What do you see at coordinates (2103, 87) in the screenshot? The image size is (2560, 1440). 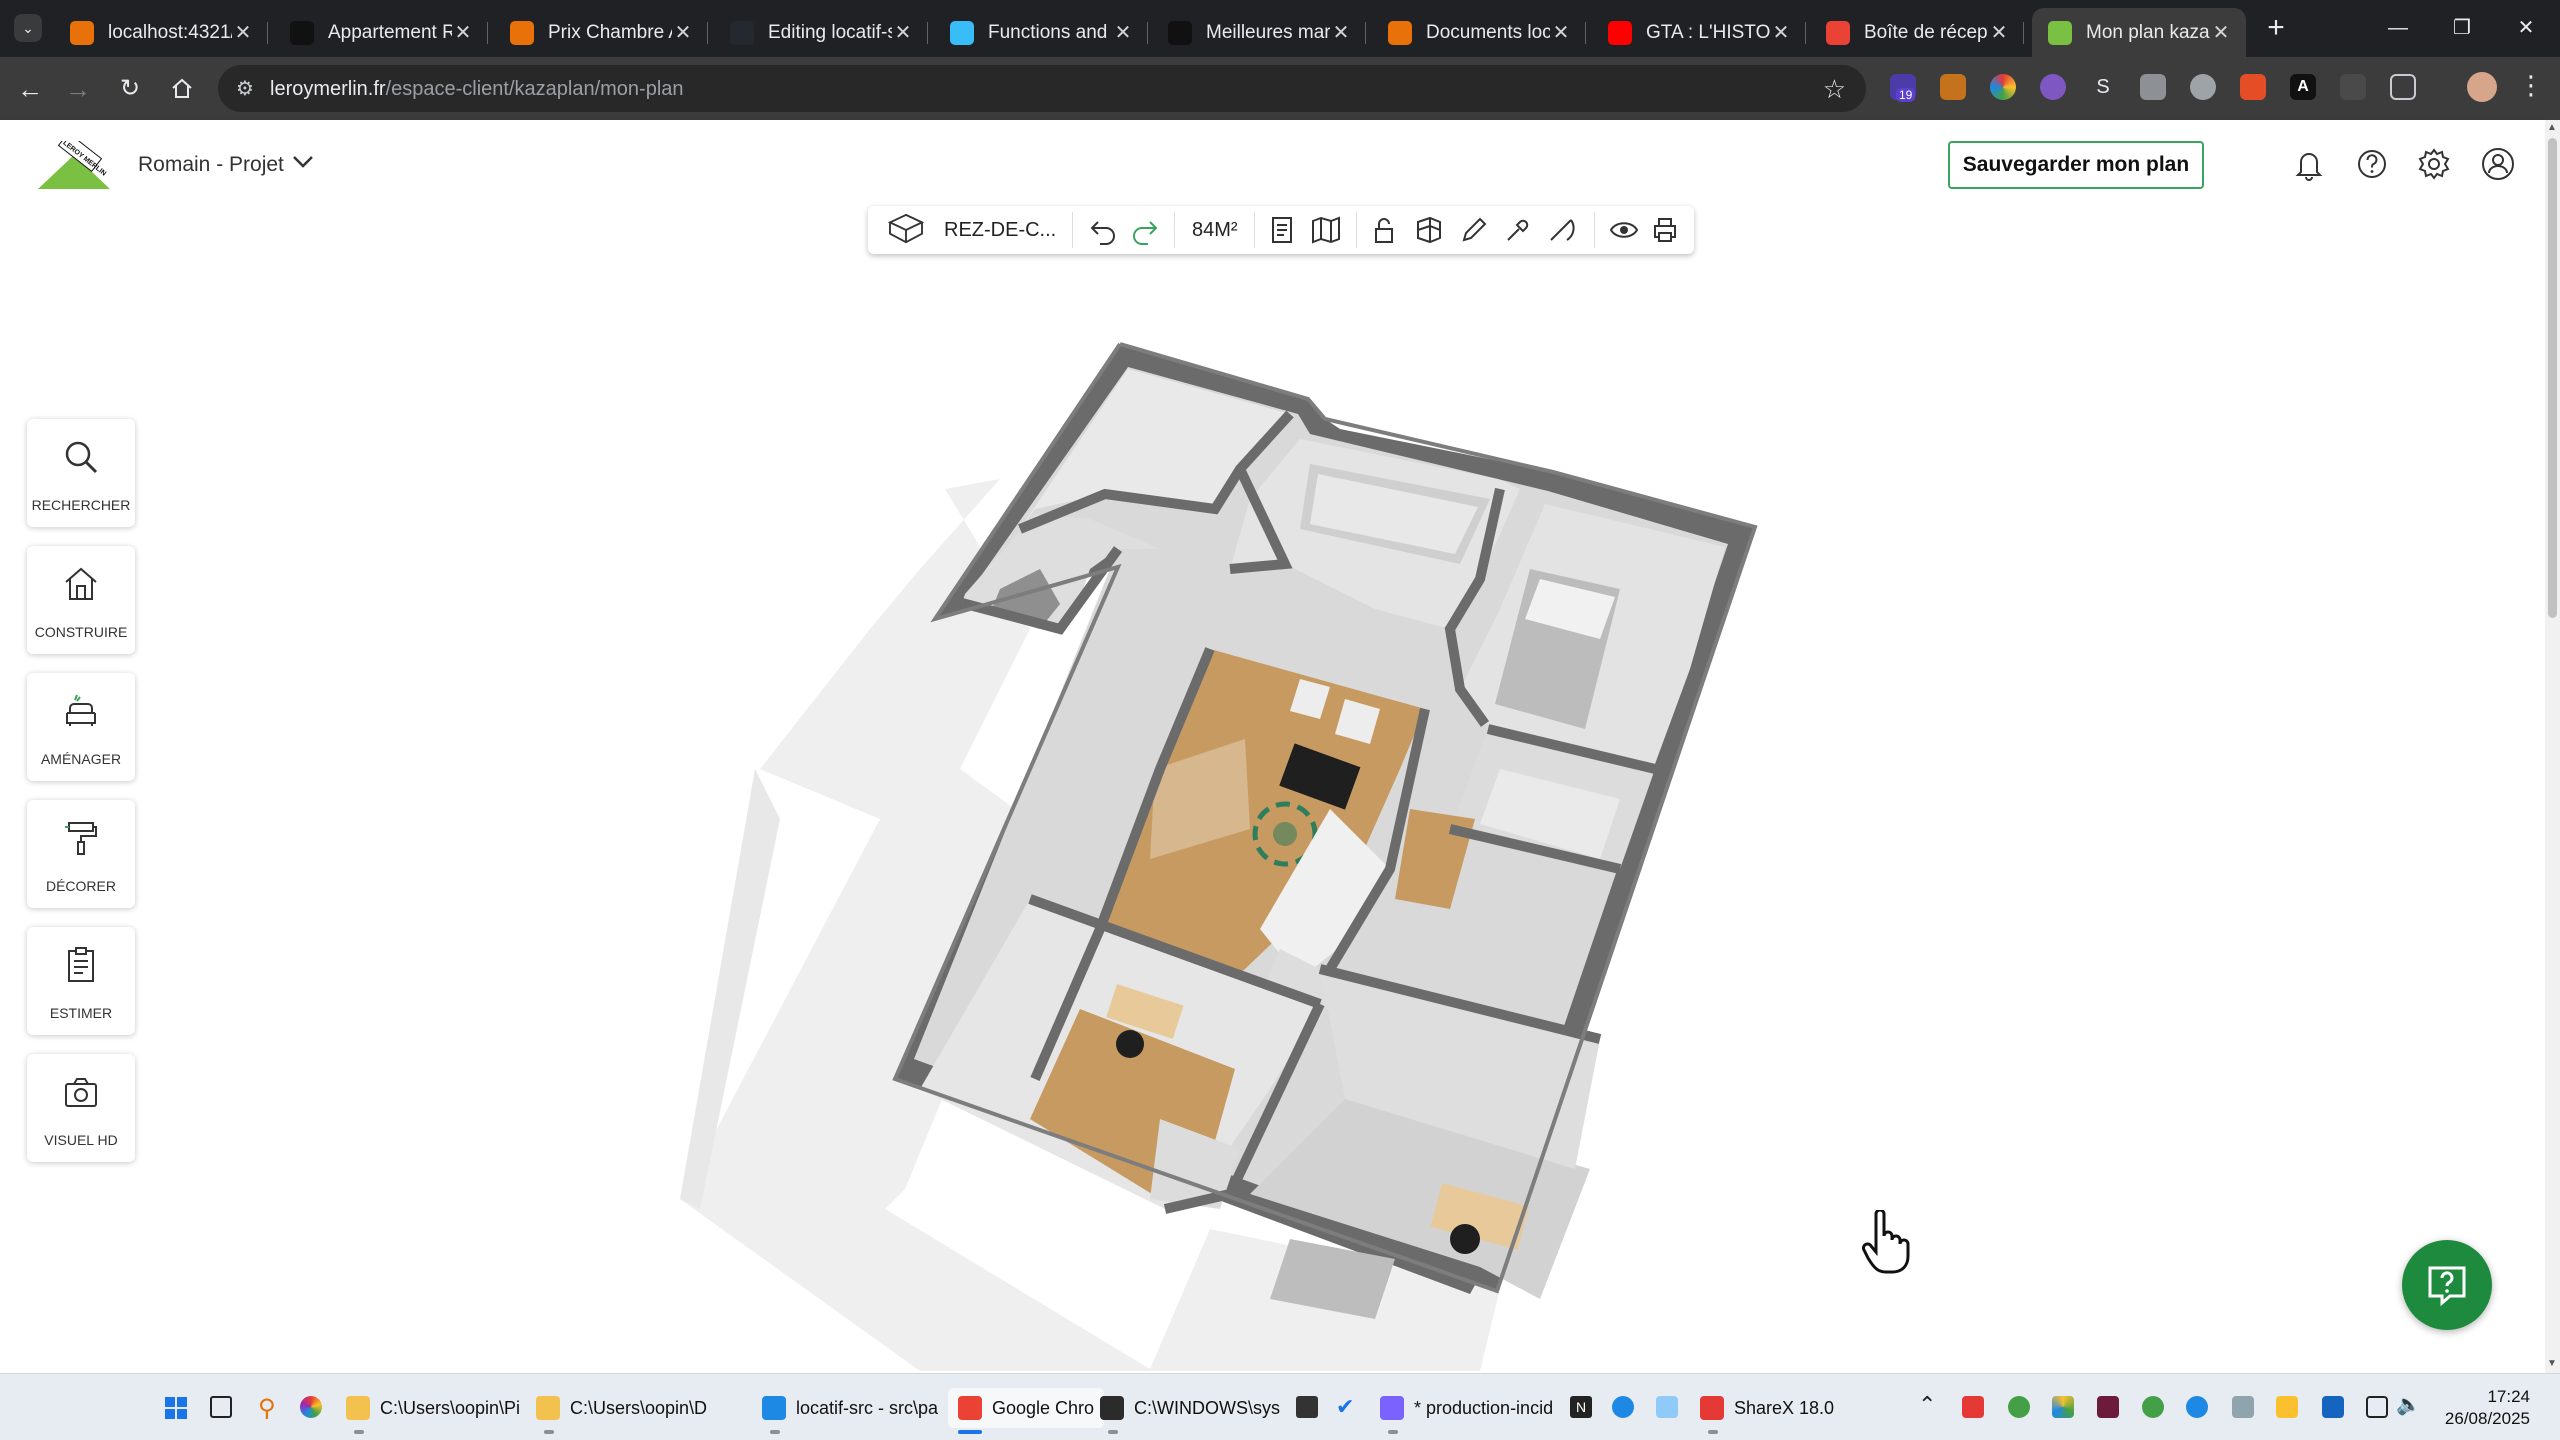 I see `extension-icon: S` at bounding box center [2103, 87].